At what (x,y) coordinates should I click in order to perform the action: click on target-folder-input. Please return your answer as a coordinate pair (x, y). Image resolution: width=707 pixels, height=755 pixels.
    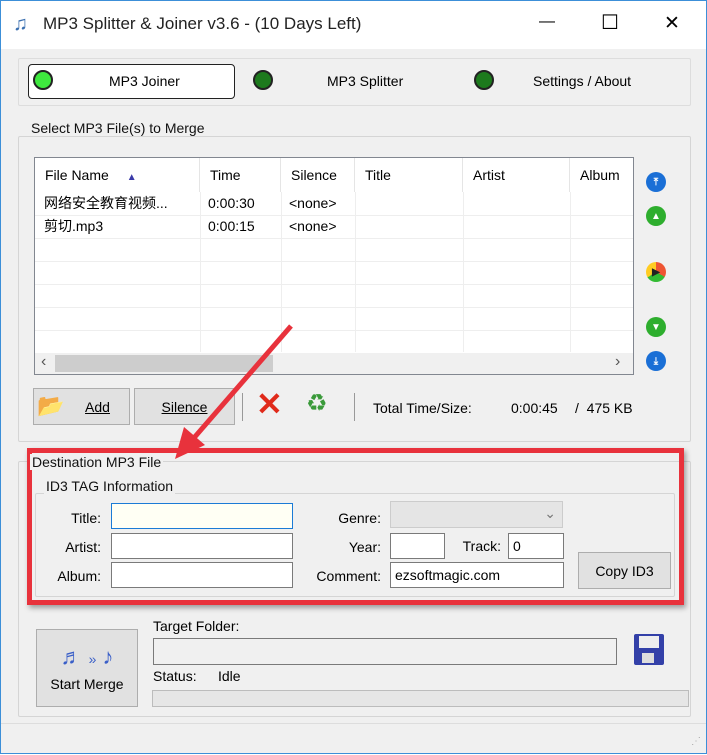
    Looking at the image, I should click on (385, 651).